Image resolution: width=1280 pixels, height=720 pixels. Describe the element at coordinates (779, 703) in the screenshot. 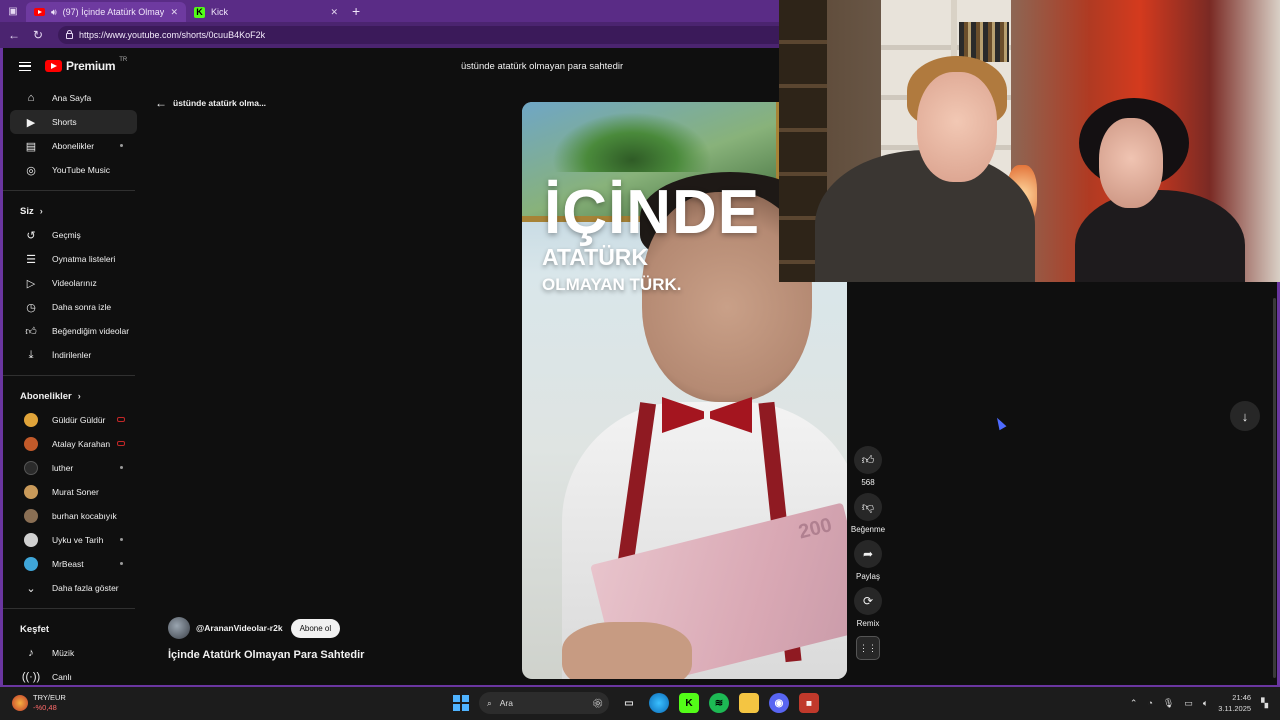

I see `discord-icon: ◉` at that location.